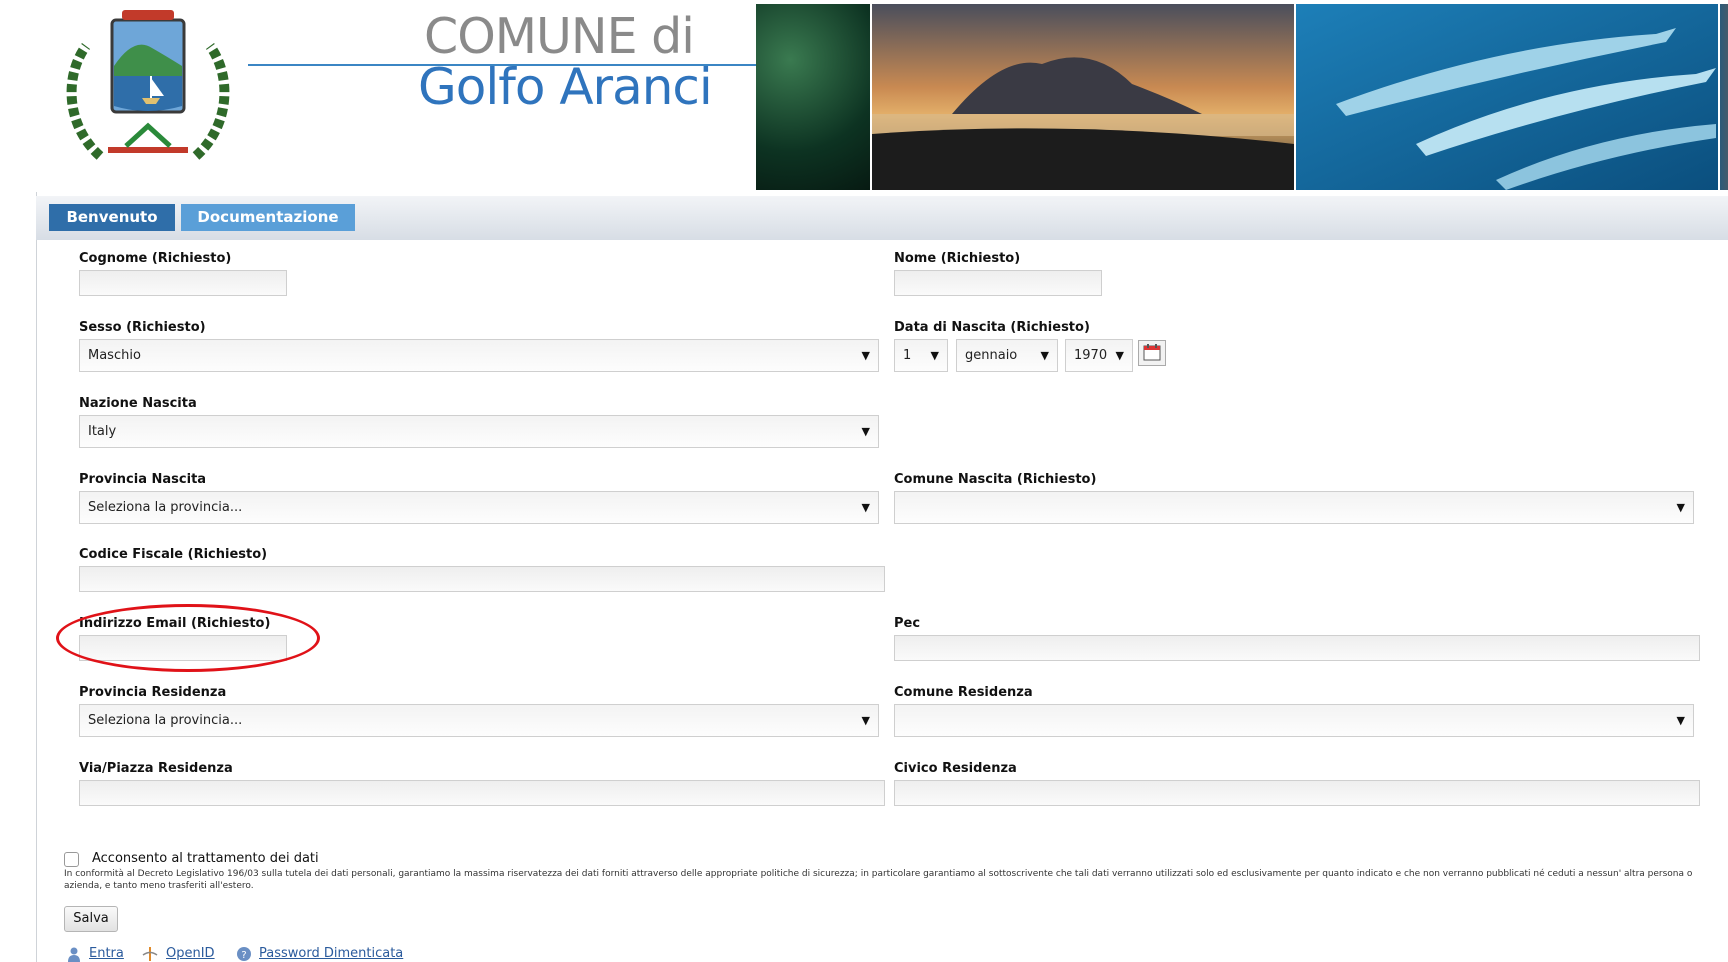 Image resolution: width=1728 pixels, height=962 pixels. I want to click on calendar-button, so click(1152, 353).